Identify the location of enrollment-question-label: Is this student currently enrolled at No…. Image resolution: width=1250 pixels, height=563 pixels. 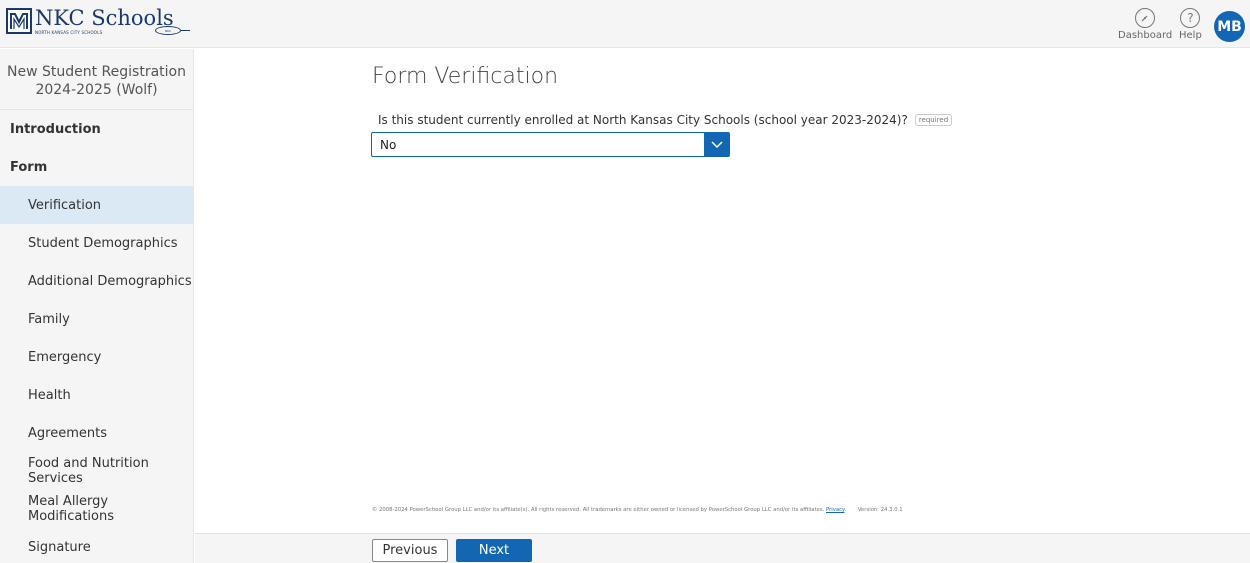
(643, 120).